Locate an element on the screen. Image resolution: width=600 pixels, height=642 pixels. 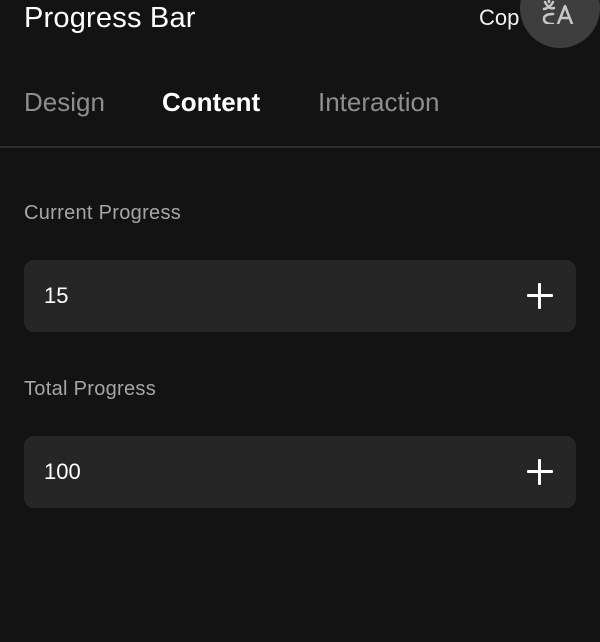
total-progress-label: Total Progress is located at coordinates (90, 389).